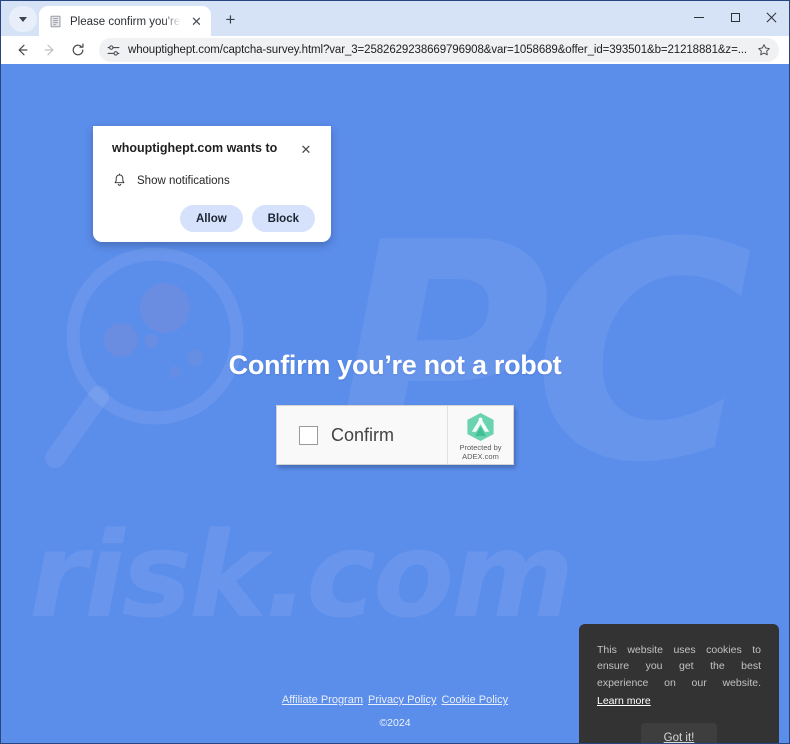 The height and width of the screenshot is (744, 790). Describe the element at coordinates (480, 456) in the screenshot. I see `adex-credit-line2: ADEX.com` at that location.